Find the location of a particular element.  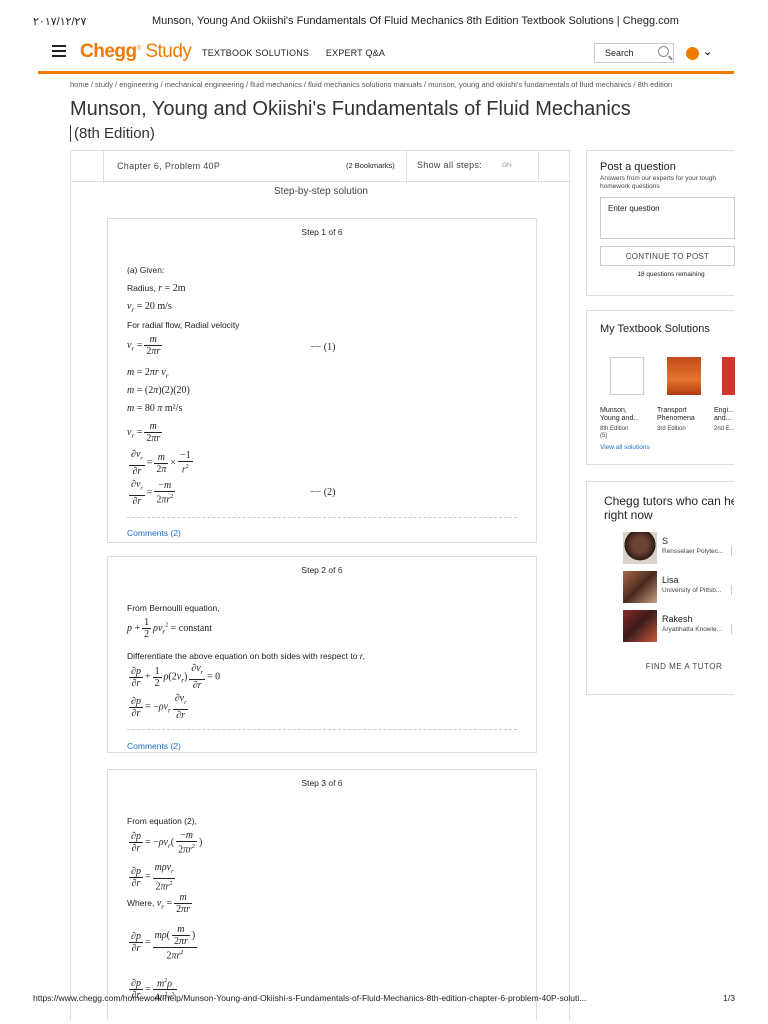

tutor-name: Rakesh is located at coordinates (677, 619).